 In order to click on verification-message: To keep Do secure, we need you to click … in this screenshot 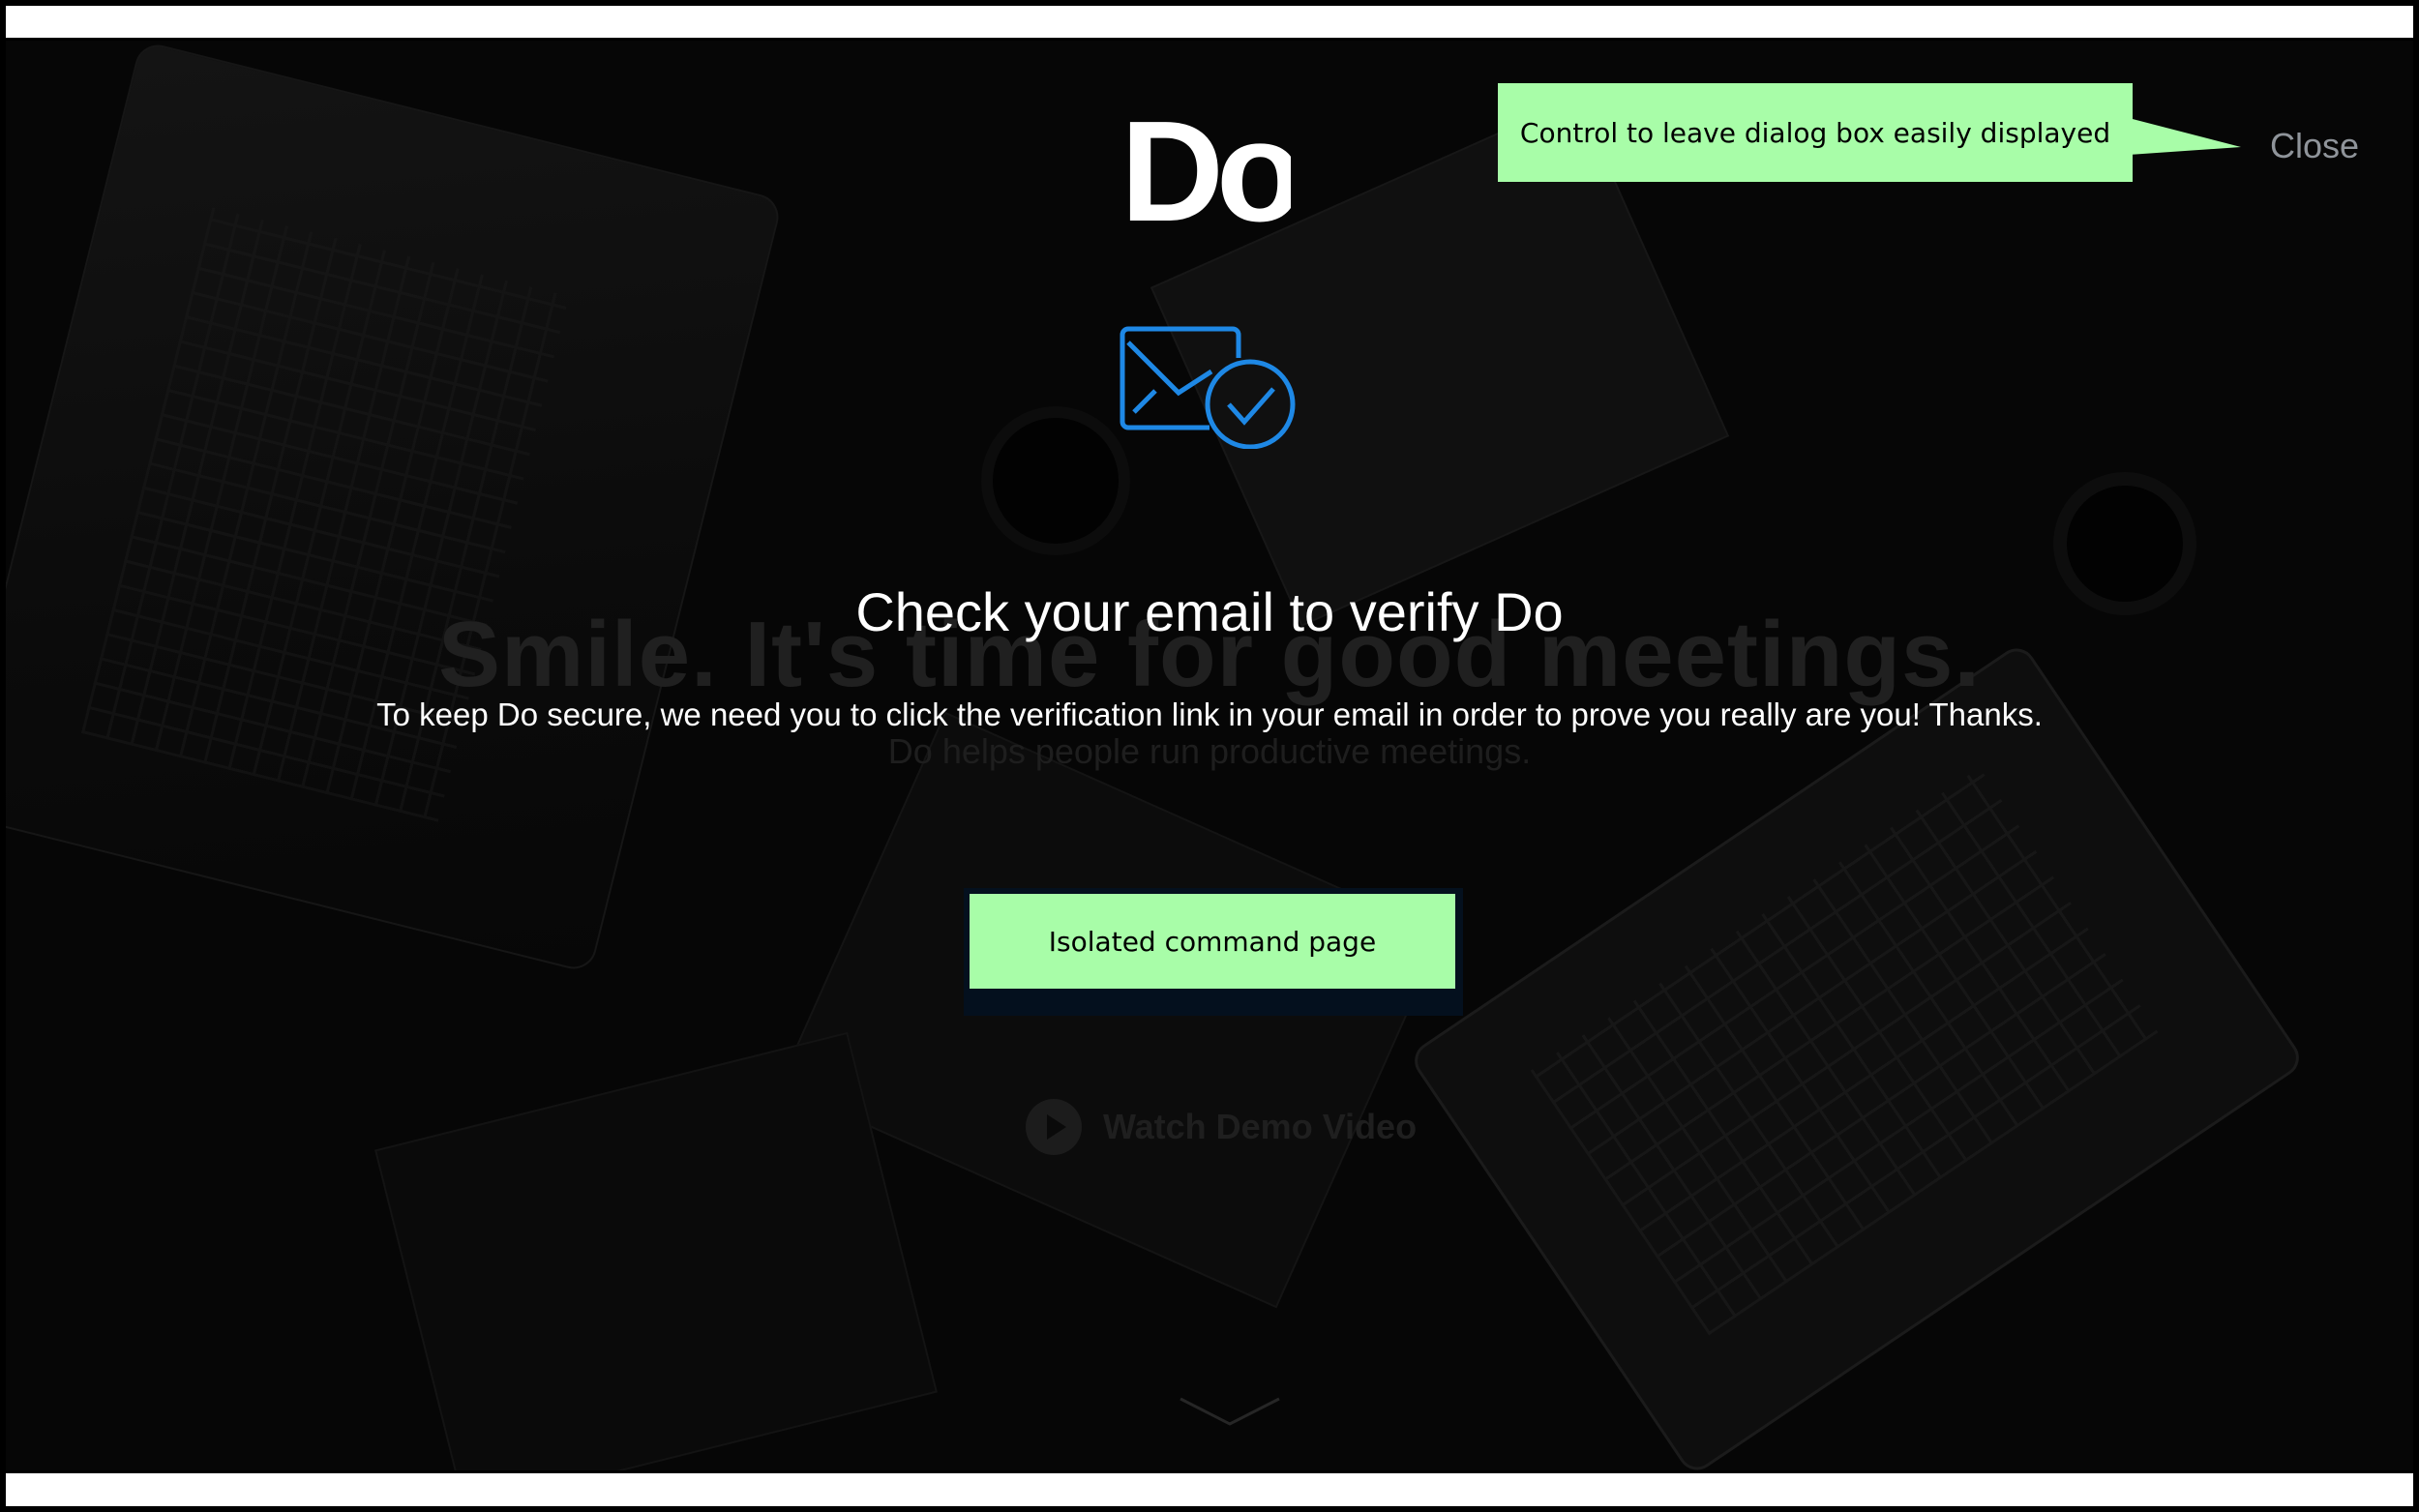, I will do `click(1209, 714)`.